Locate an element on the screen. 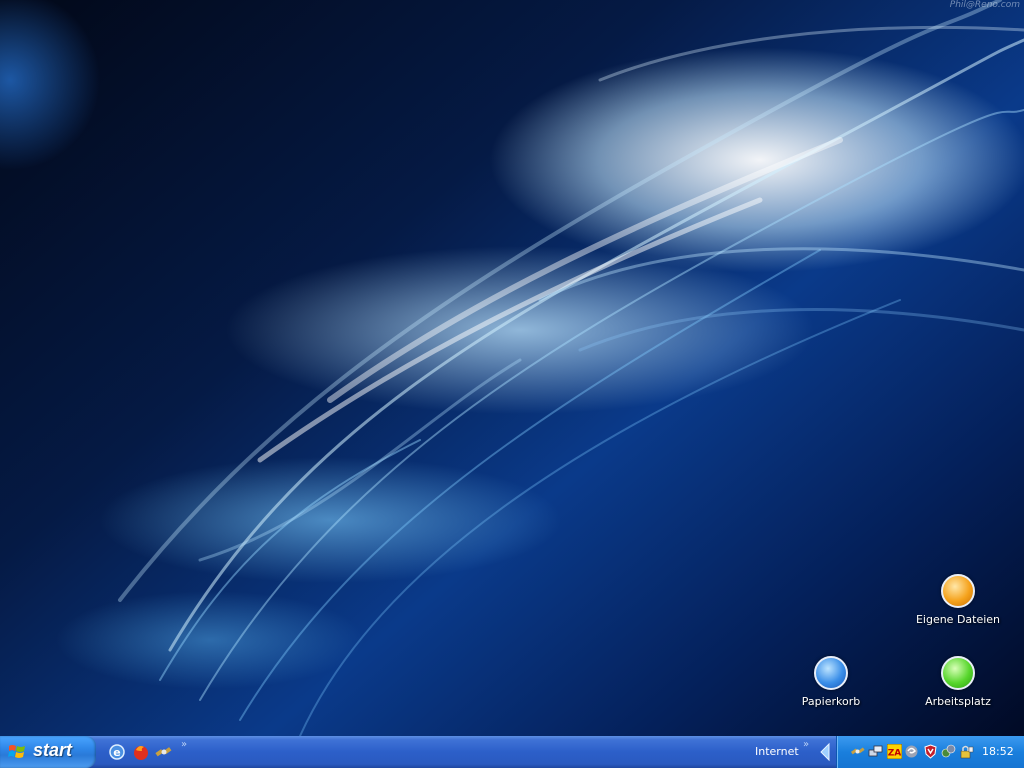 The height and width of the screenshot is (768, 1024). network-tray-icon is located at coordinates (875, 751).